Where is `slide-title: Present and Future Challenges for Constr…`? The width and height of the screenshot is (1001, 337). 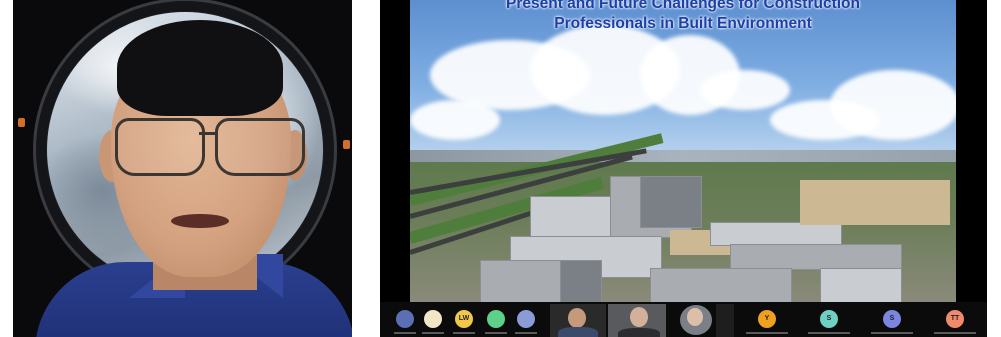 slide-title: Present and Future Challenges for Constr… is located at coordinates (683, 17).